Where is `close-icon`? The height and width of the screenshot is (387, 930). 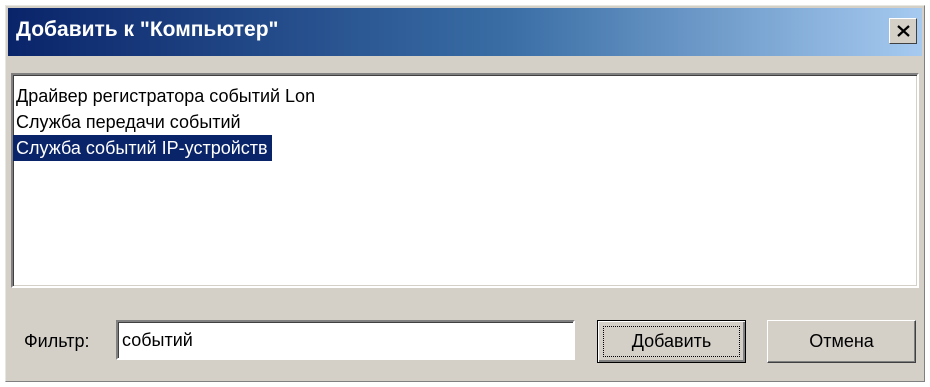 close-icon is located at coordinates (903, 31).